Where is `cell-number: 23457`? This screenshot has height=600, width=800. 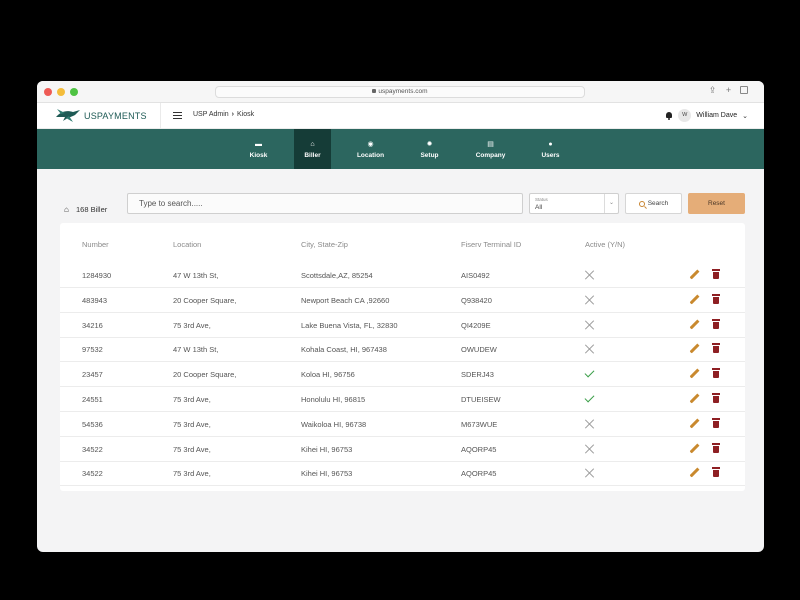
cell-number: 23457 is located at coordinates (92, 375).